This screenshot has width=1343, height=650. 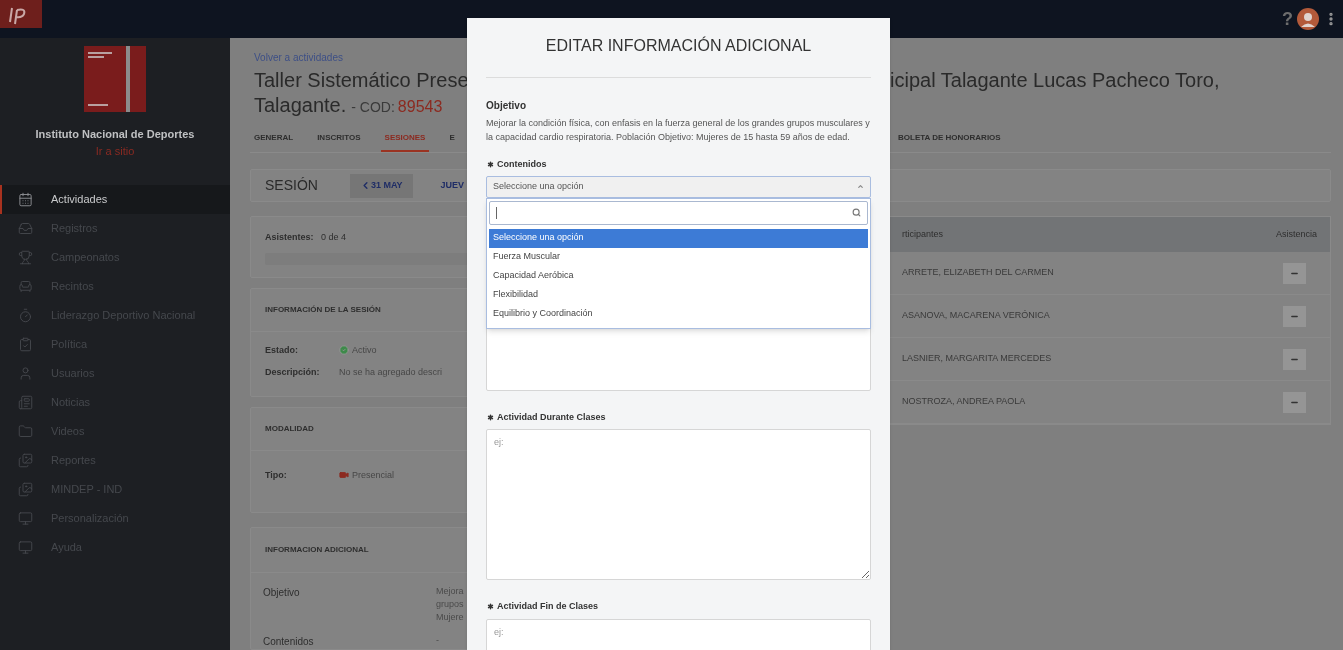 I want to click on field-label: Actividad Fin de Clases, so click(x=548, y=606).